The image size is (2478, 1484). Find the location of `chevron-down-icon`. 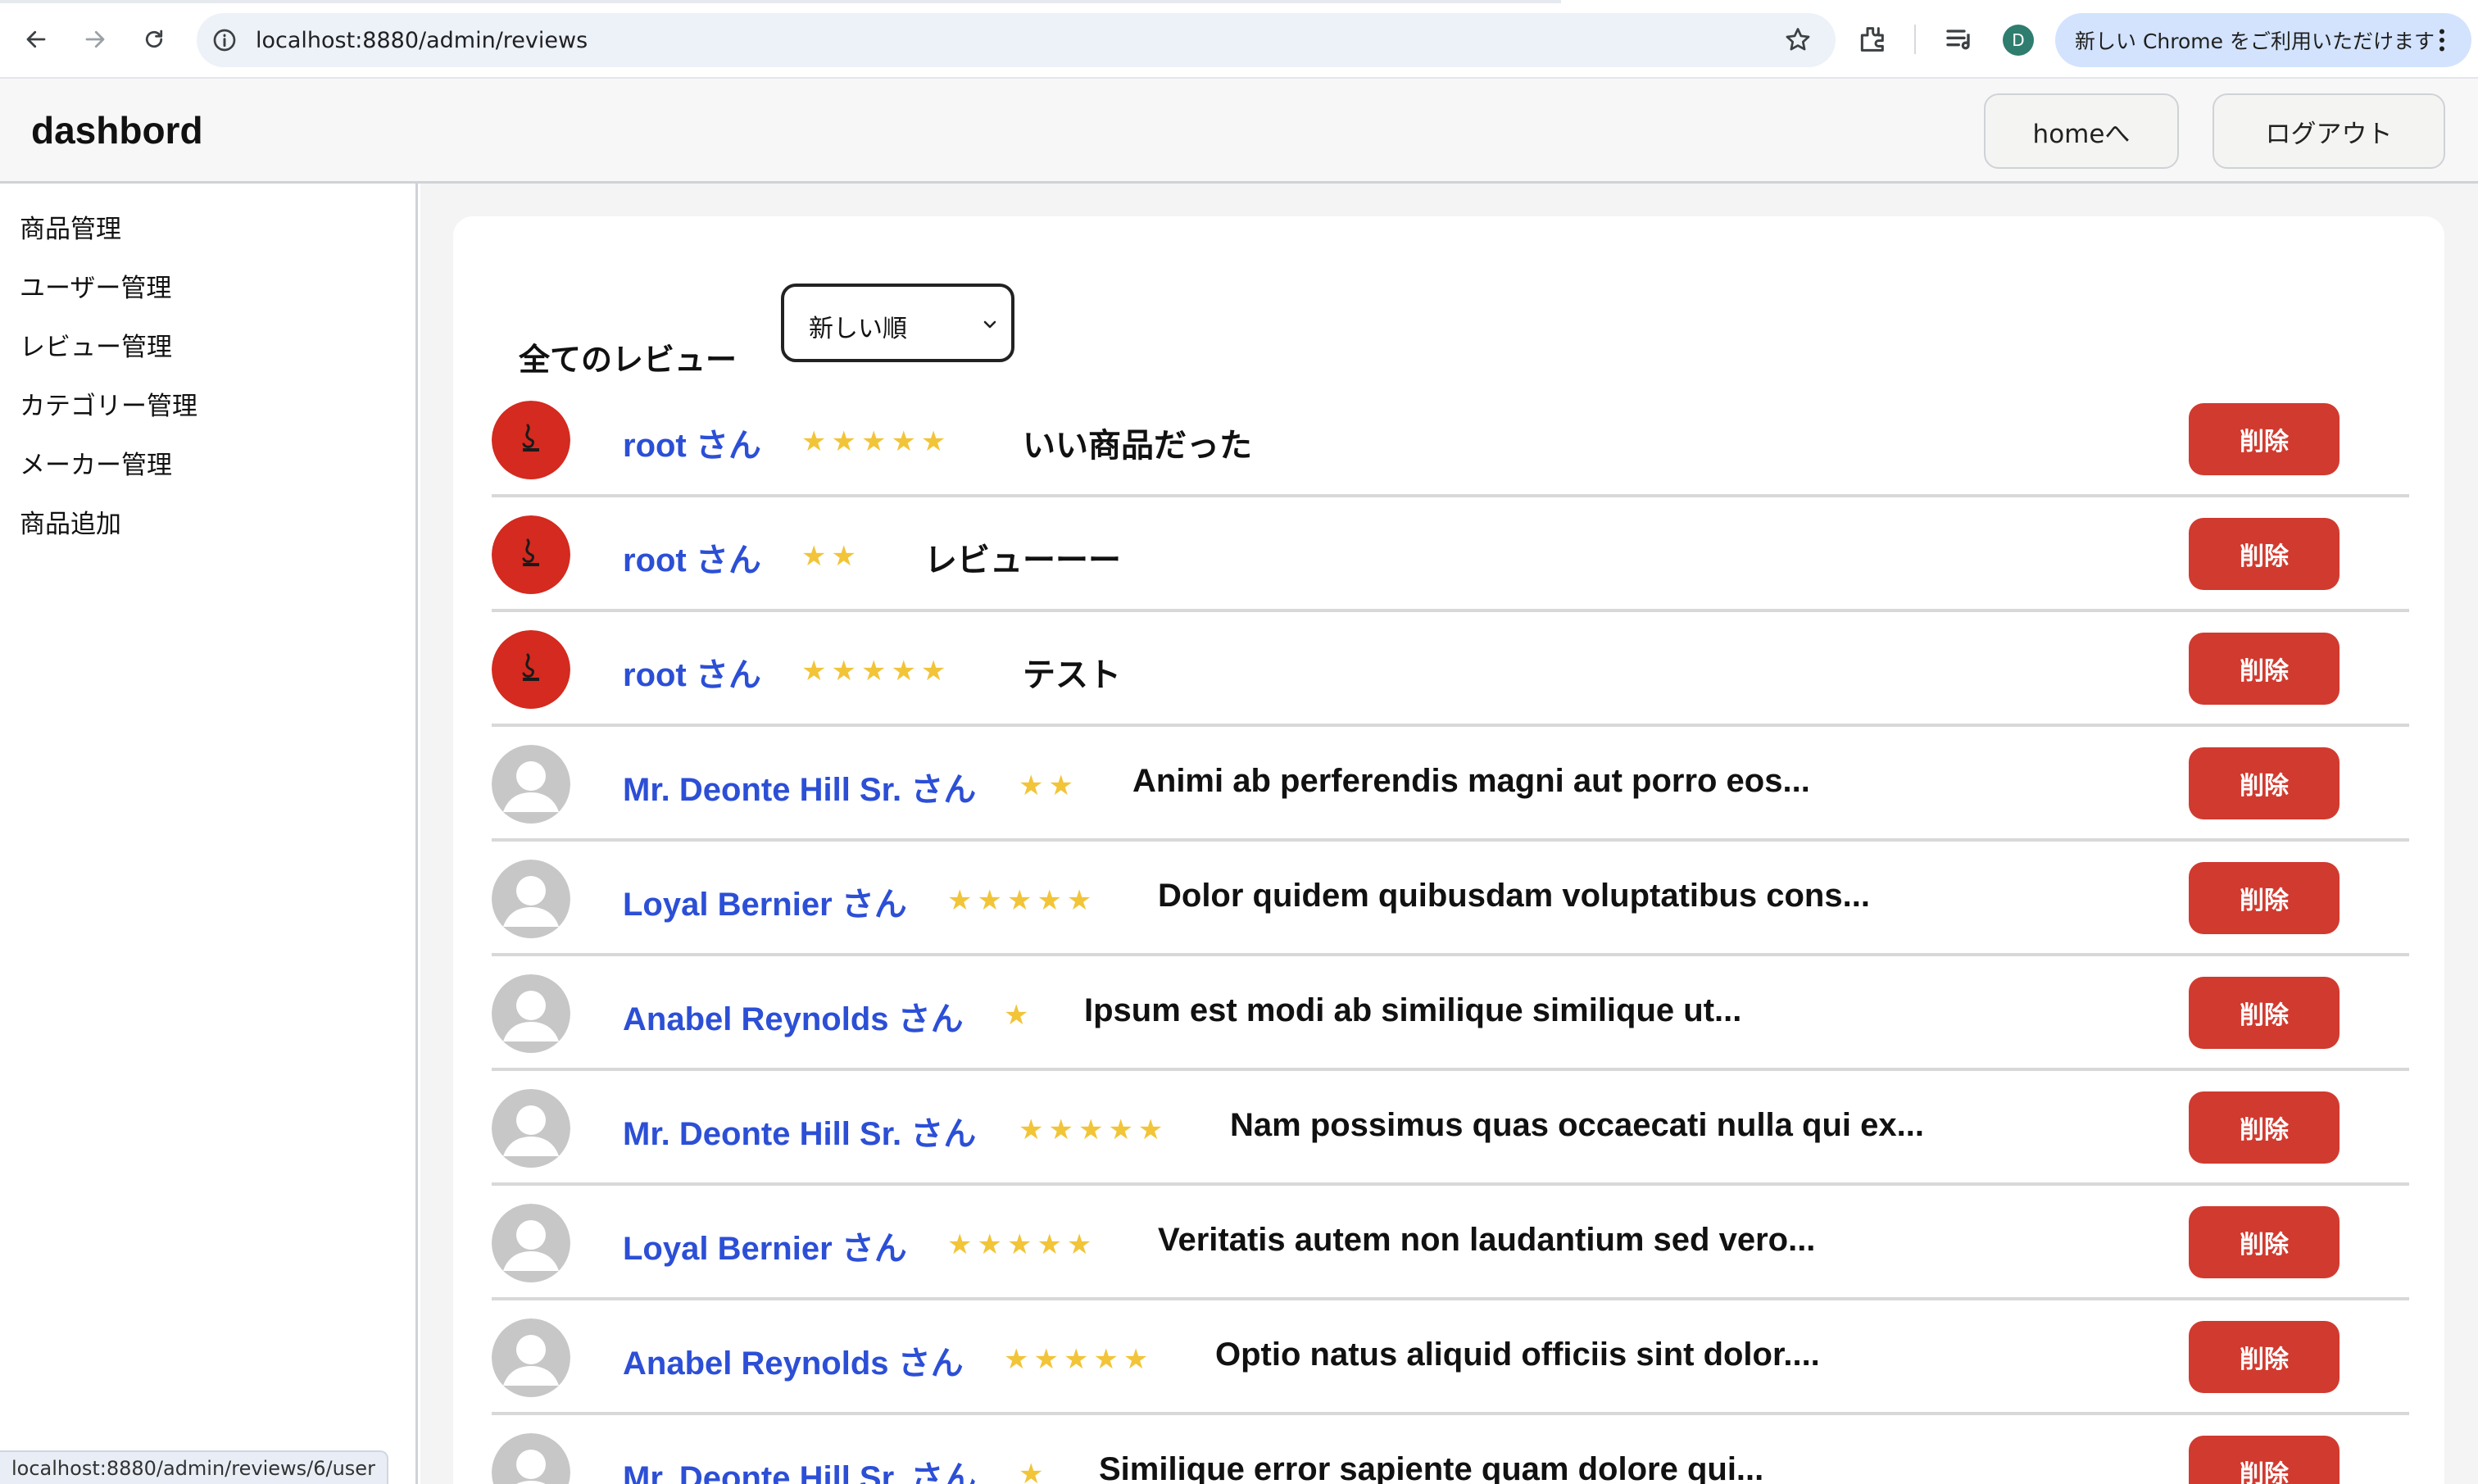

chevron-down-icon is located at coordinates (989, 324).